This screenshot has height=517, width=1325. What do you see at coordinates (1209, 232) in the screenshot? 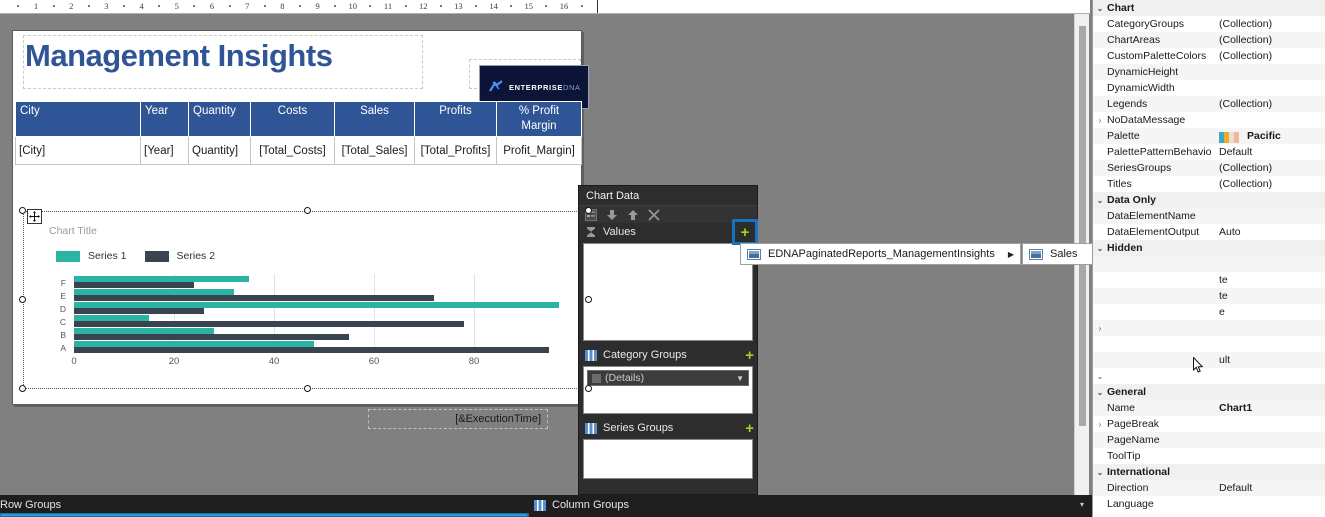
I see `property-row-dataelementoutput: DataElementOutput Auto` at bounding box center [1209, 232].